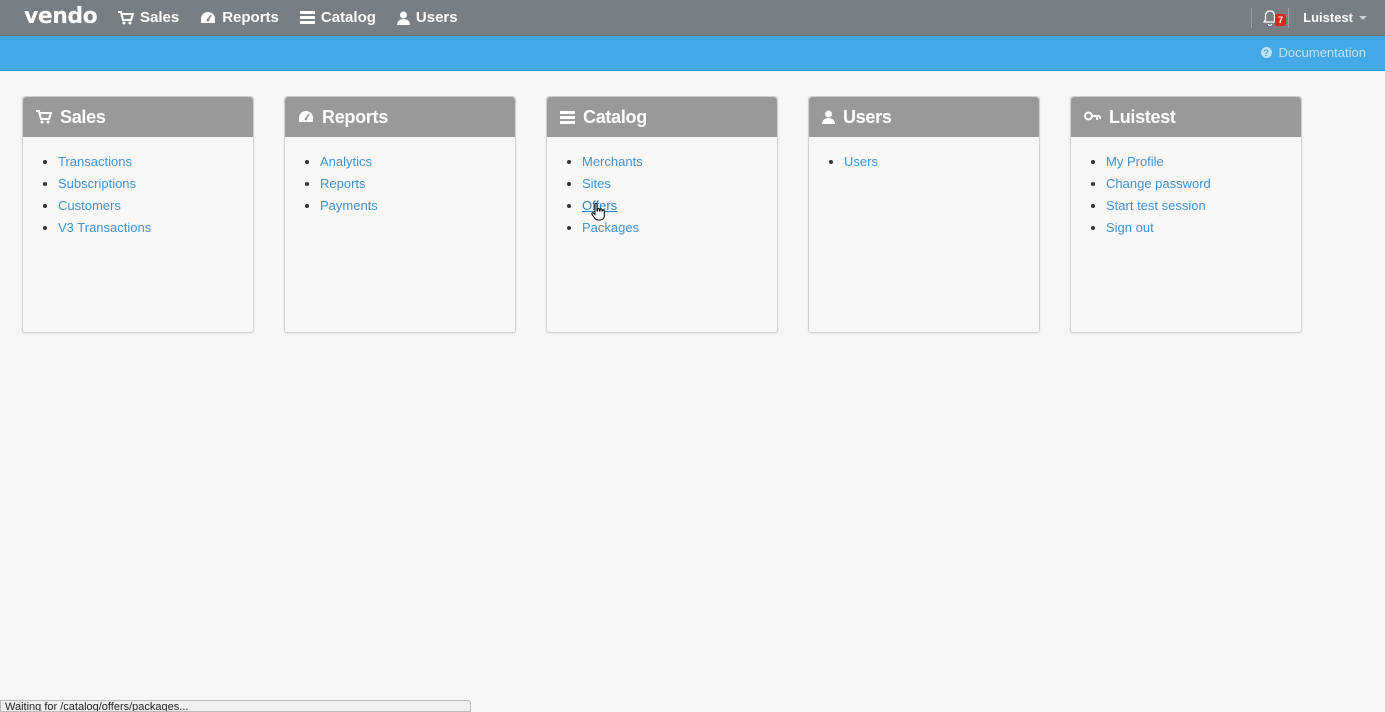  I want to click on card-title: Users, so click(867, 116).